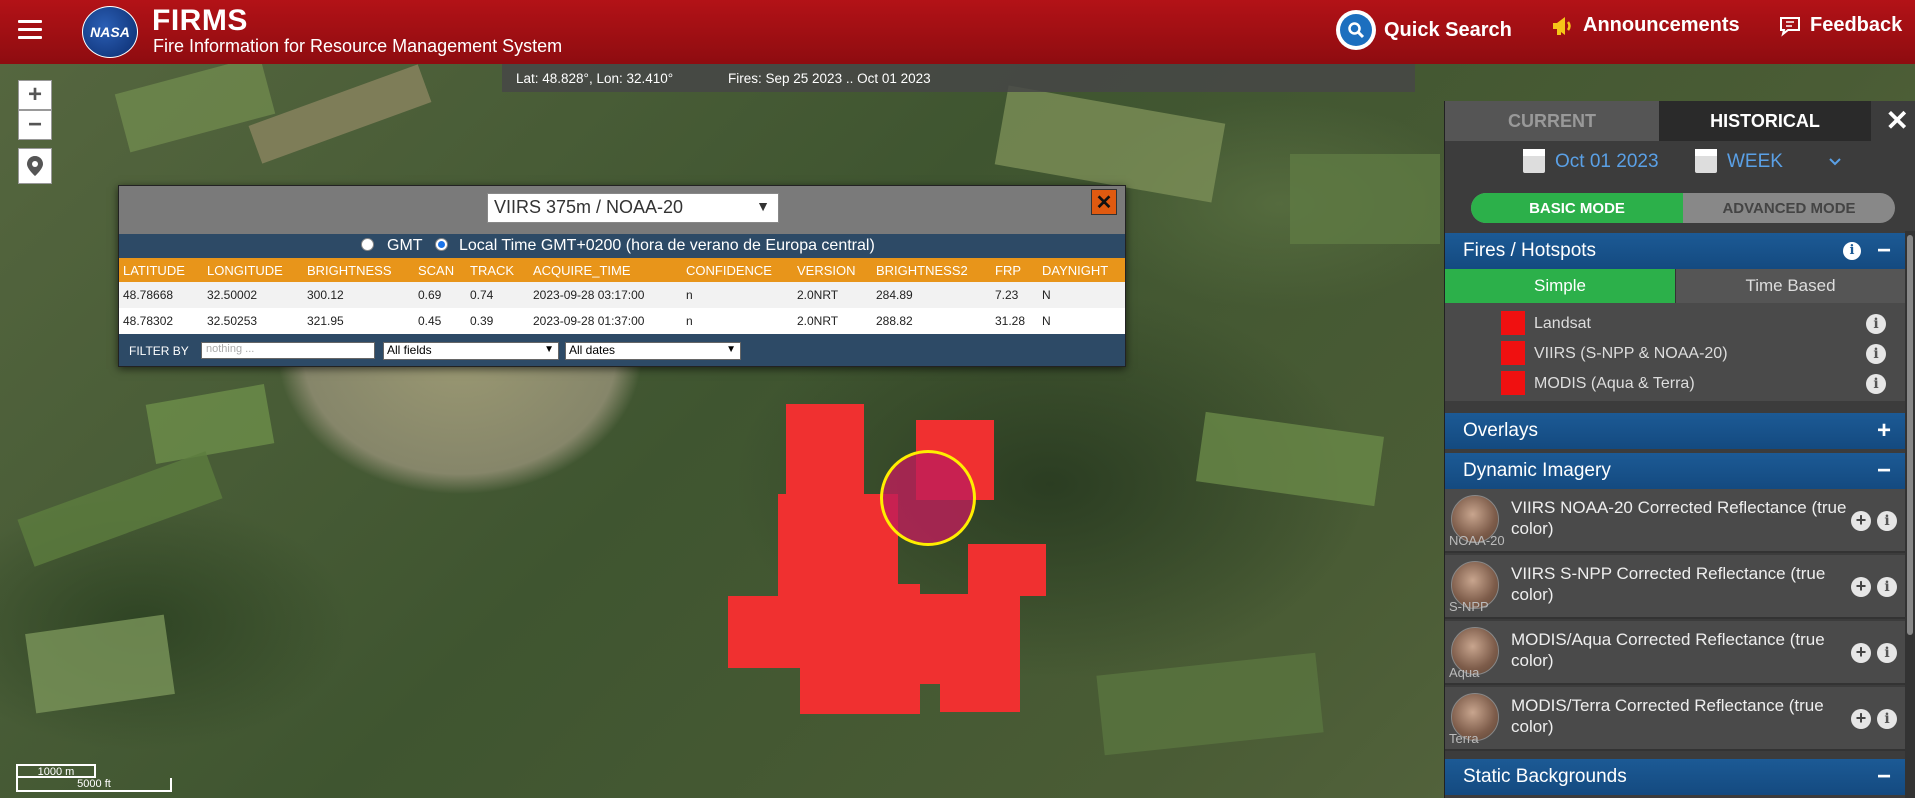 This screenshot has width=1915, height=798. I want to click on column-header: ACQUIRE_TIME, so click(605, 270).